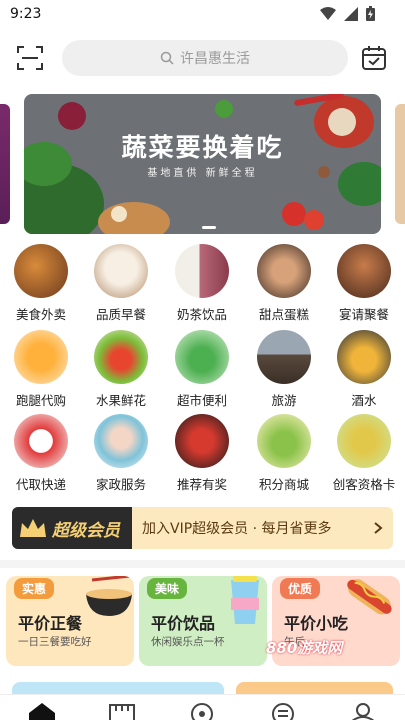  What do you see at coordinates (202, 271) in the screenshot?
I see `milk-tea-icon` at bounding box center [202, 271].